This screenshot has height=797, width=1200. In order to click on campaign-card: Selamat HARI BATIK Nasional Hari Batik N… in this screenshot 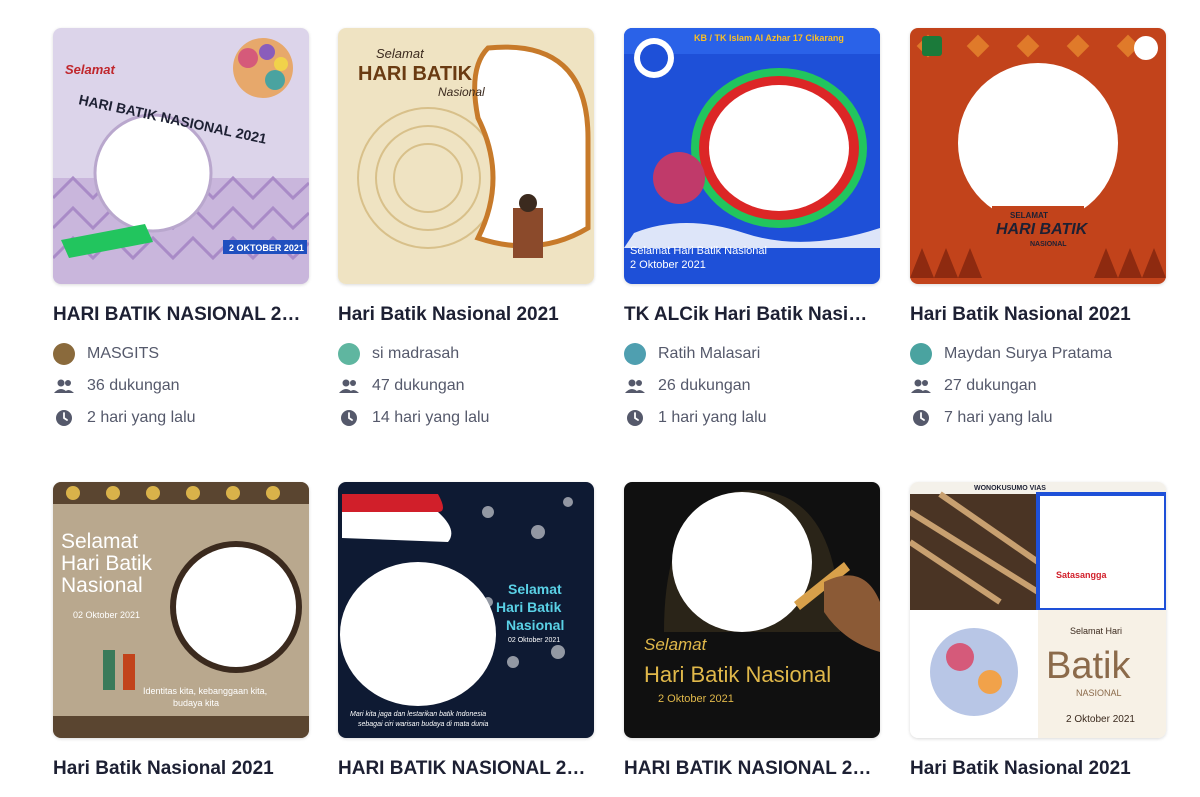, I will do `click(466, 231)`.